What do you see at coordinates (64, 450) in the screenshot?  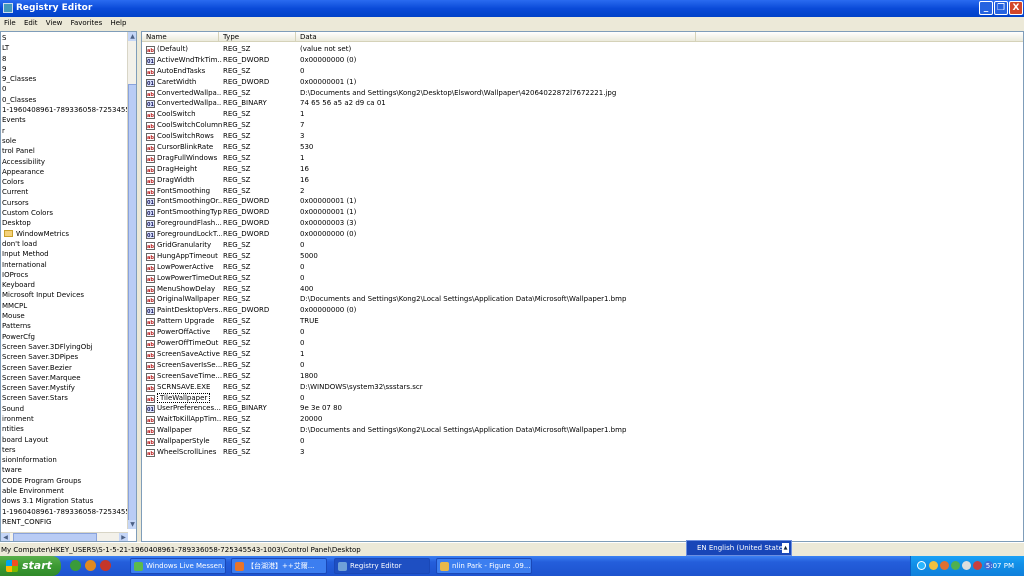 I see `tree-item: ters` at bounding box center [64, 450].